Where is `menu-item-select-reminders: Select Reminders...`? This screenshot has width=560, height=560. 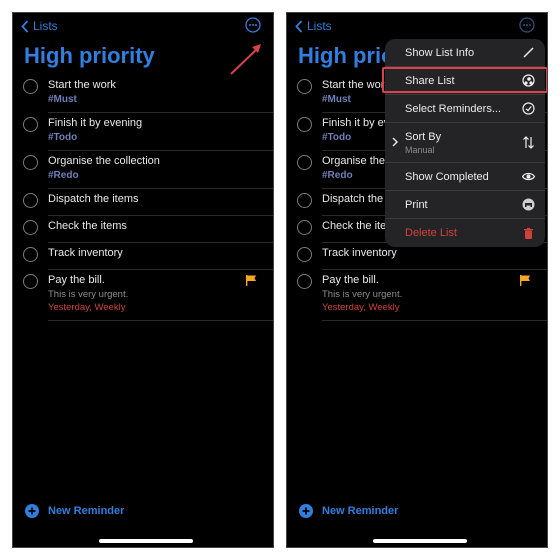 menu-item-select-reminders: Select Reminders... is located at coordinates (465, 109).